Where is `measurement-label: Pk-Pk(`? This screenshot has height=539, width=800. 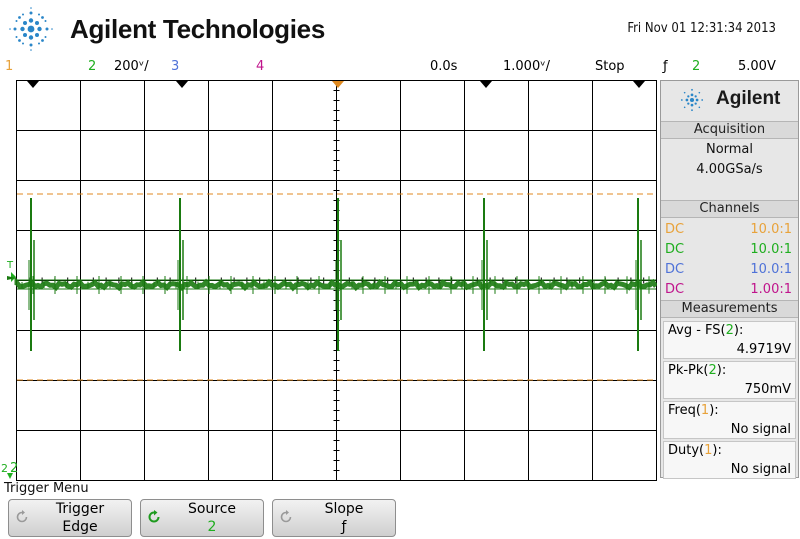
measurement-label: Pk-Pk( is located at coordinates (688, 370).